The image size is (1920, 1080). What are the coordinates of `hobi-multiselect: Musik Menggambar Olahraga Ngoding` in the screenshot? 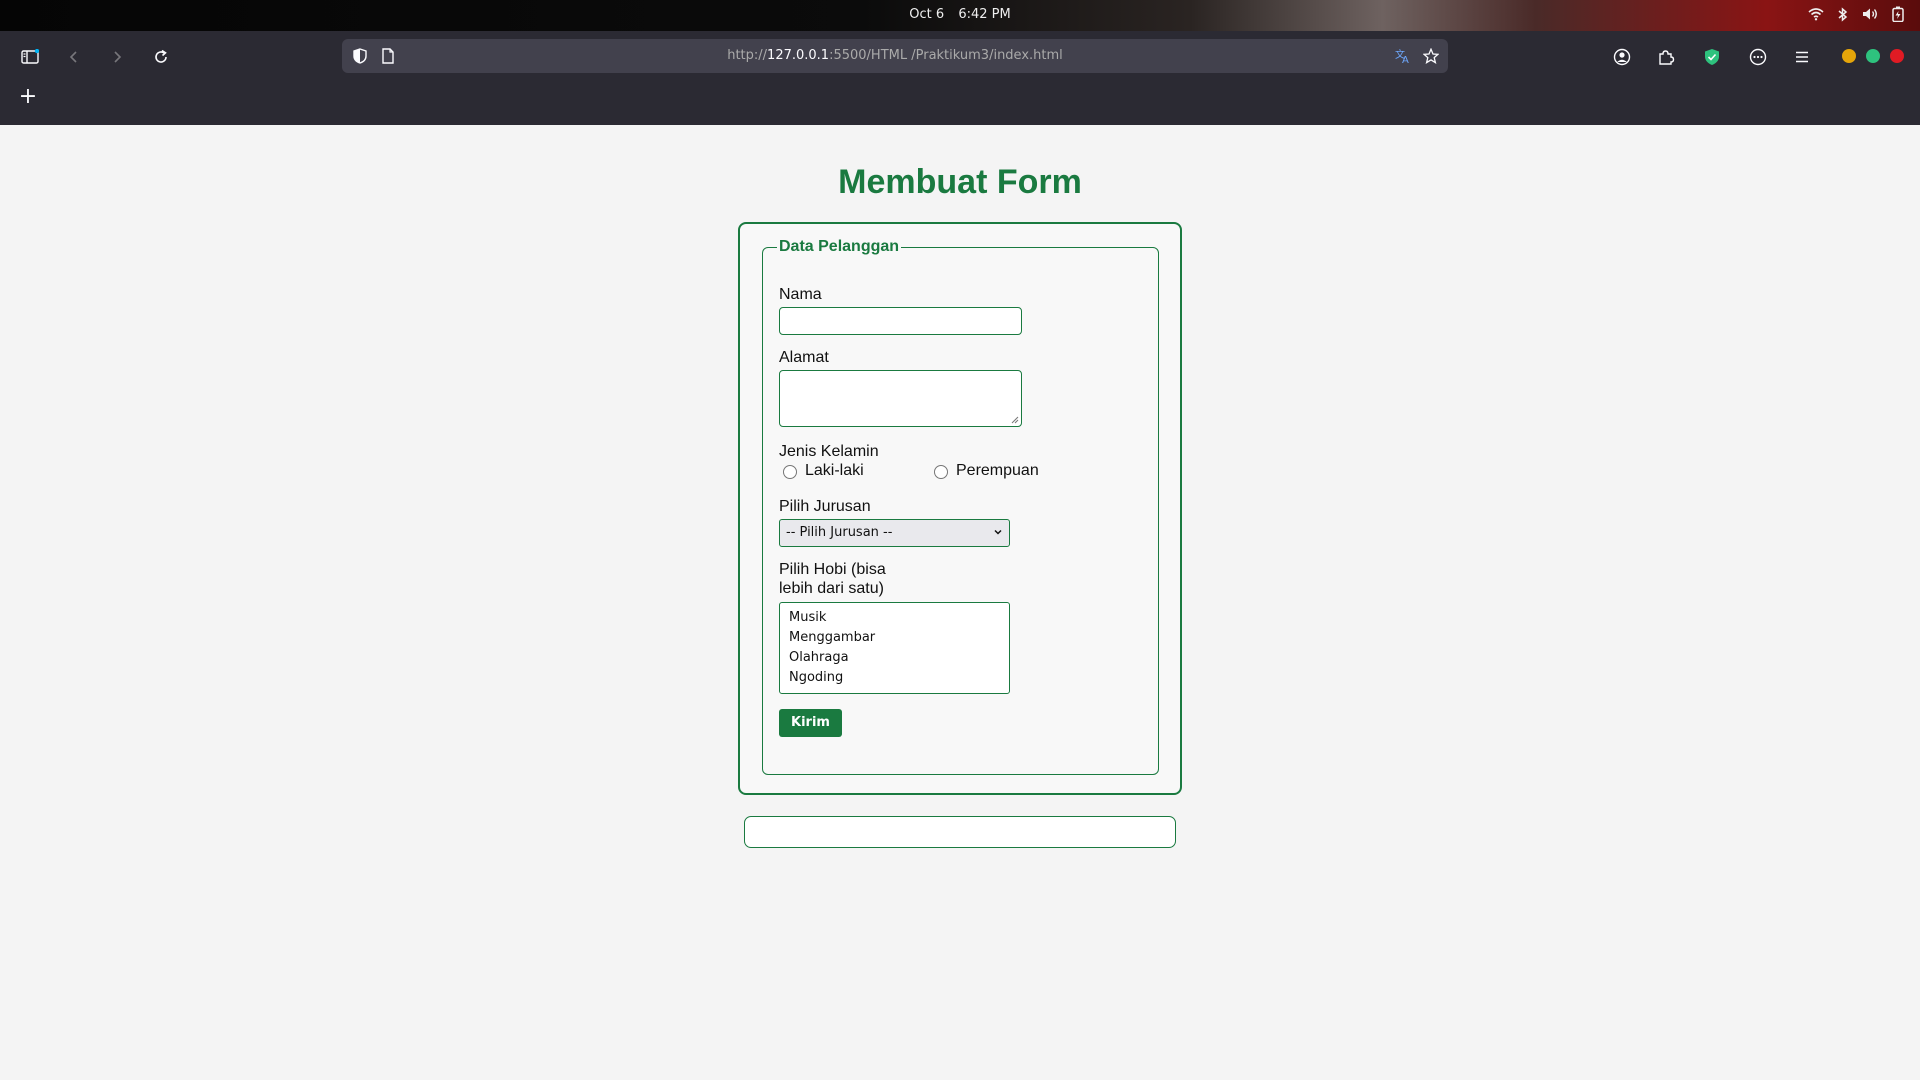 It's located at (894, 648).